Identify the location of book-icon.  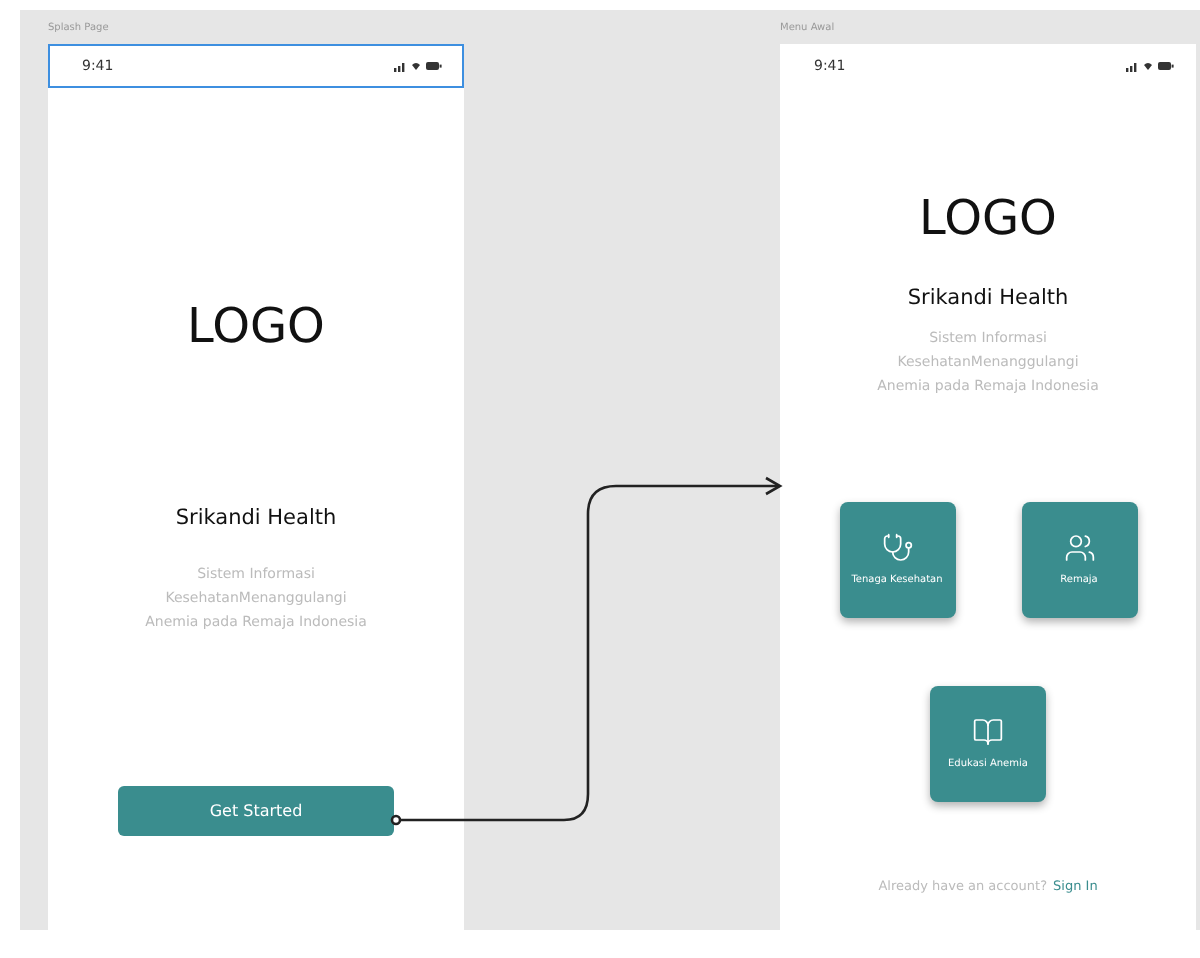
(988, 732).